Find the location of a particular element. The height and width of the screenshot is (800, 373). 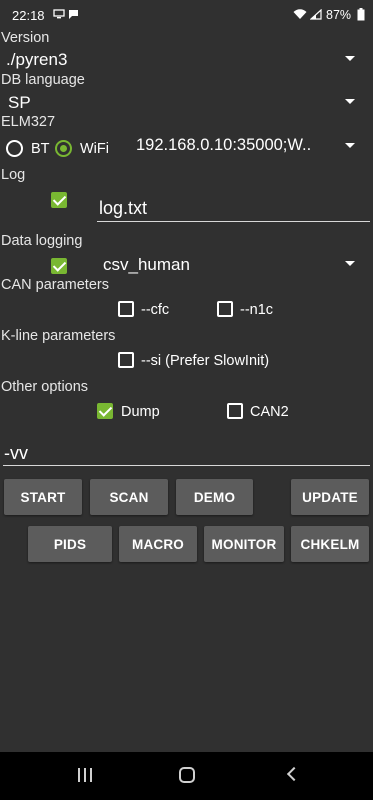

data-logging-spinner: csv_human is located at coordinates (234, 264).